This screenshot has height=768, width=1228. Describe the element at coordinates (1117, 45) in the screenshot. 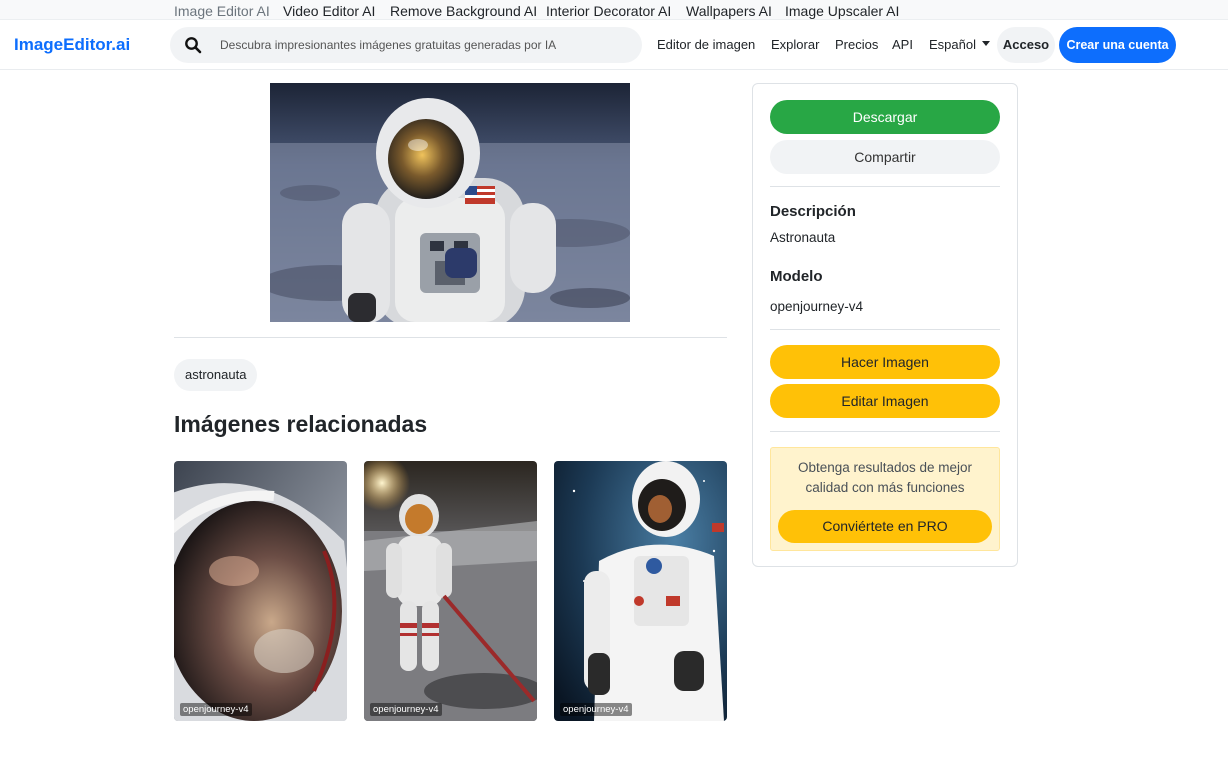

I see `signup-button: Crear una cuenta` at that location.